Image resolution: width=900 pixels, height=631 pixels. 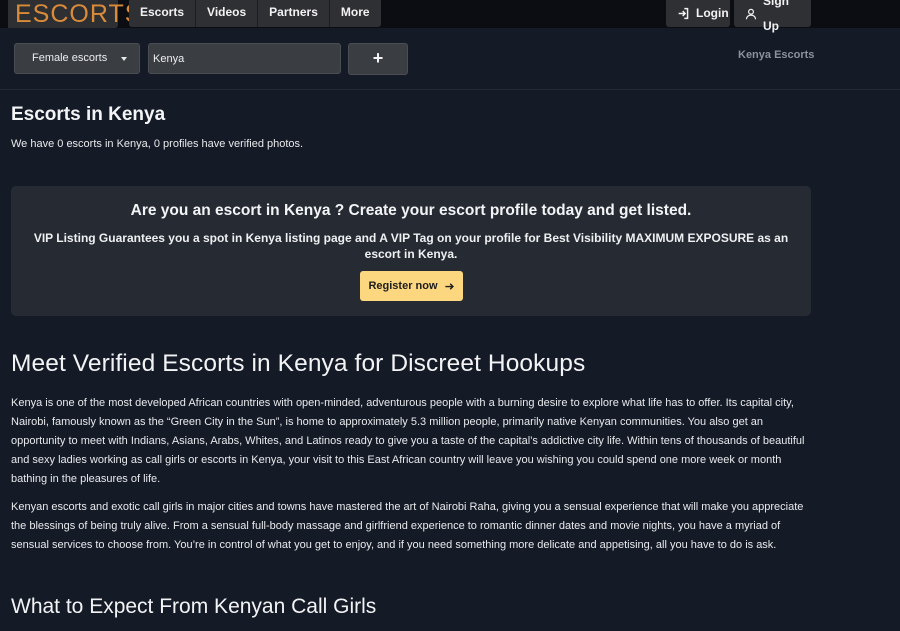 I want to click on add-filter-button: +, so click(x=378, y=59).